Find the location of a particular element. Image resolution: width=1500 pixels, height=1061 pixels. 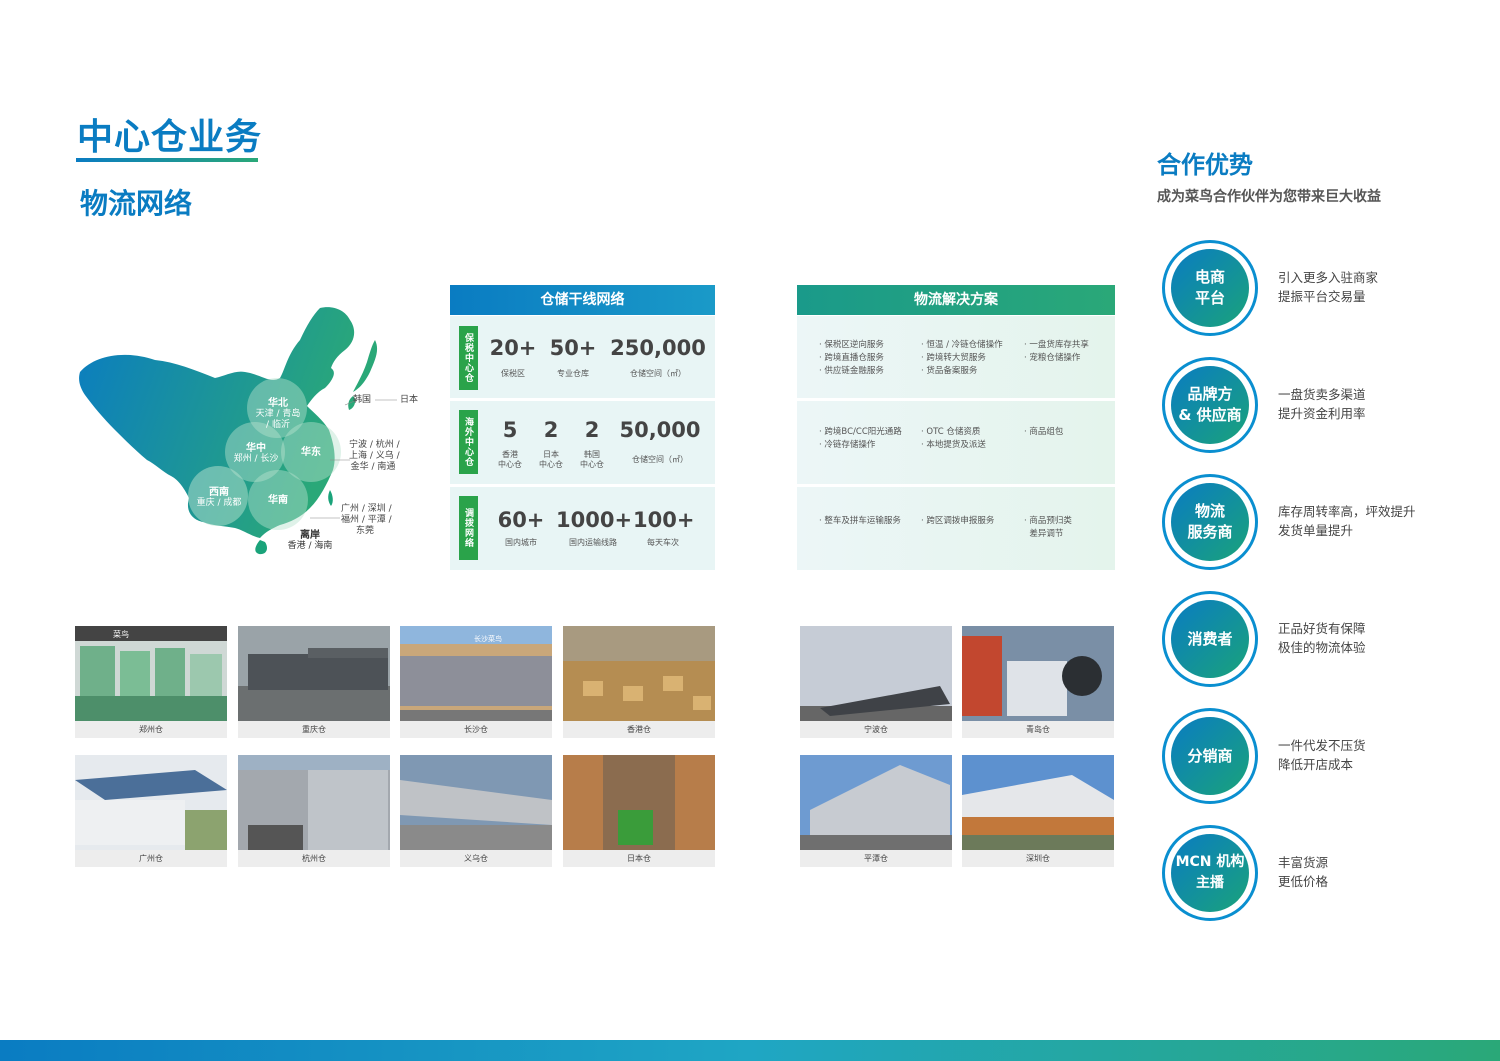

stat-value: 5 is located at coordinates (510, 430).